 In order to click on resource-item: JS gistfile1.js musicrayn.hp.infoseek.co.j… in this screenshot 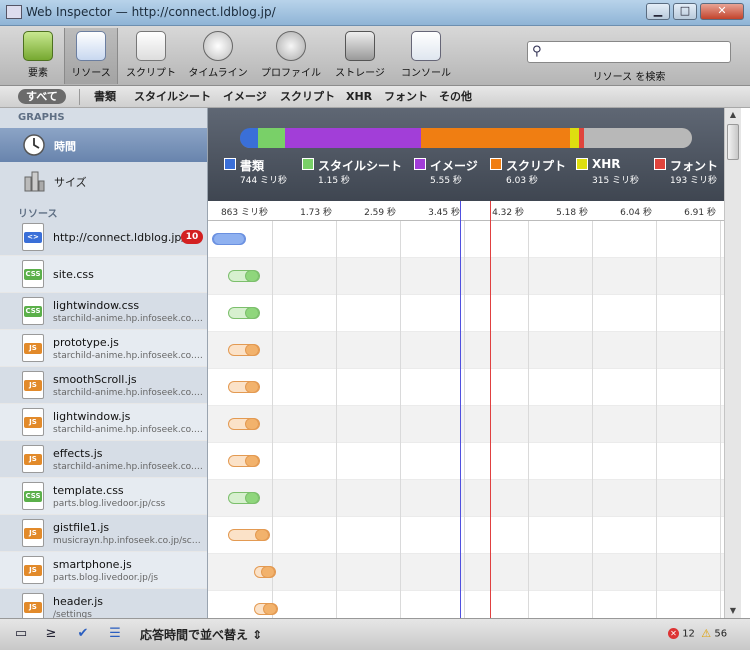, I will do `click(103, 533)`.